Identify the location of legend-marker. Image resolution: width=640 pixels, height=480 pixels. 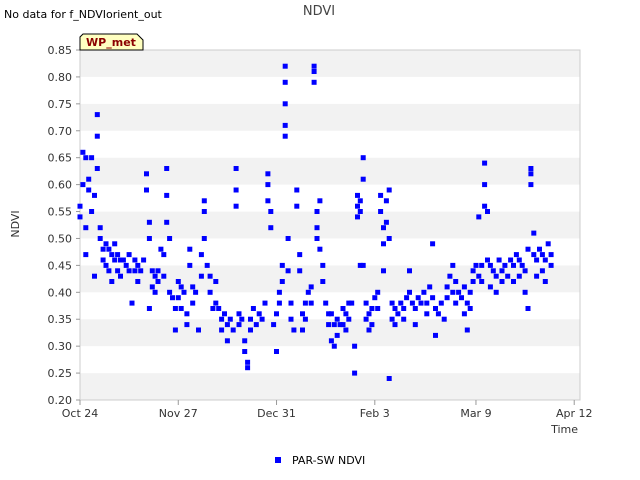
(278, 460).